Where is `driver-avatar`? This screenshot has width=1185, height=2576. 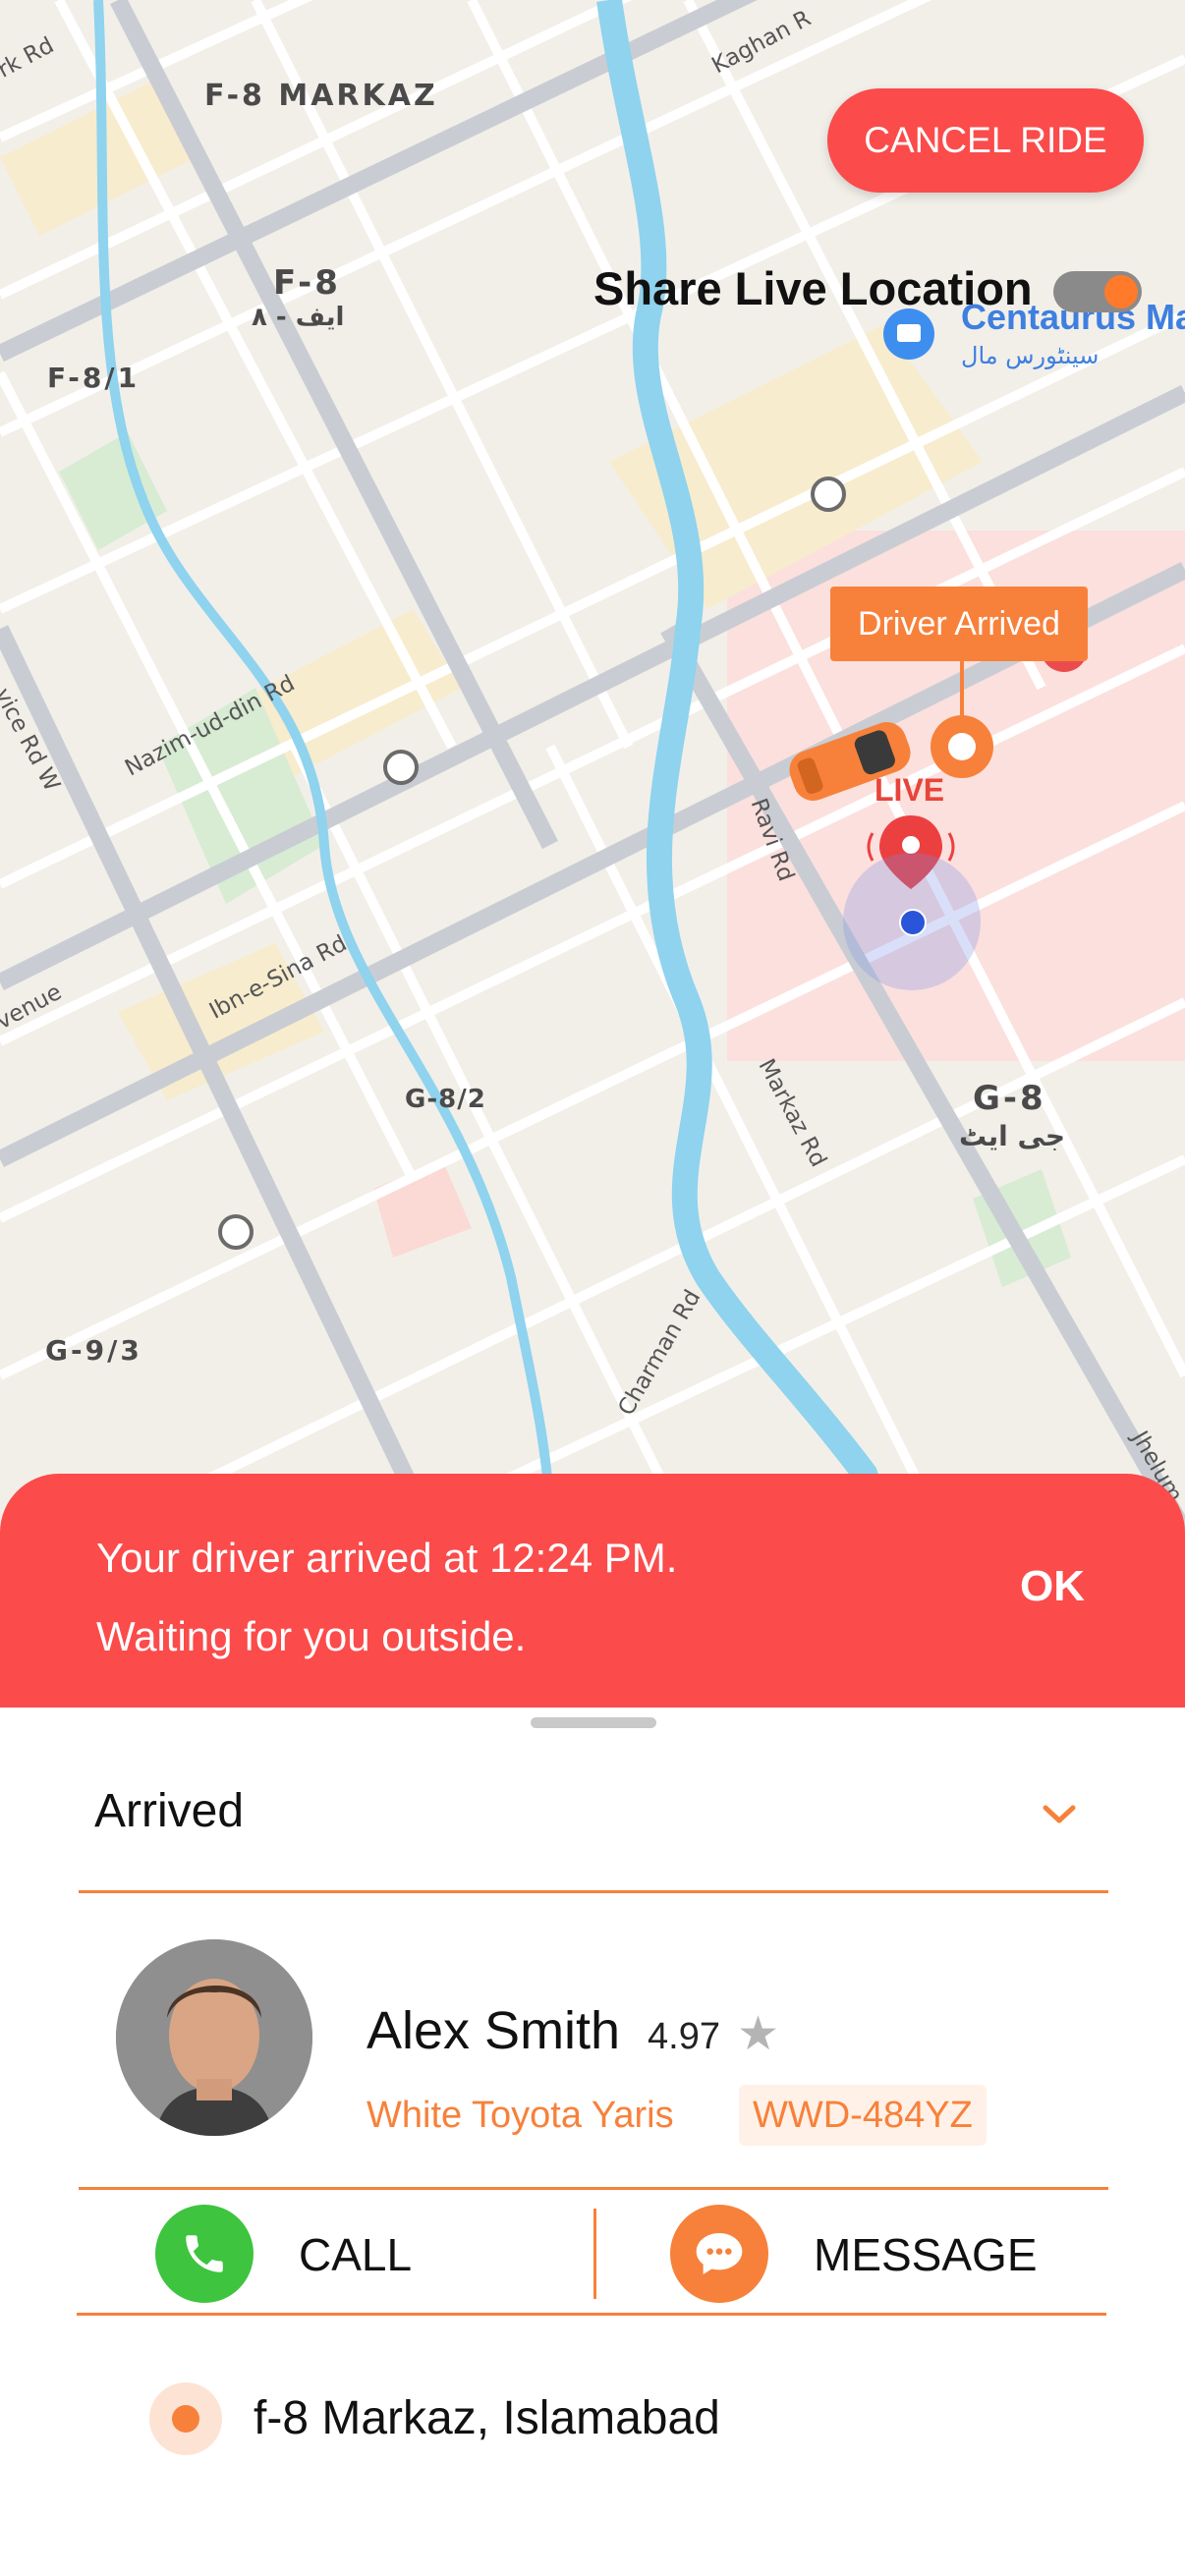 driver-avatar is located at coordinates (214, 2037).